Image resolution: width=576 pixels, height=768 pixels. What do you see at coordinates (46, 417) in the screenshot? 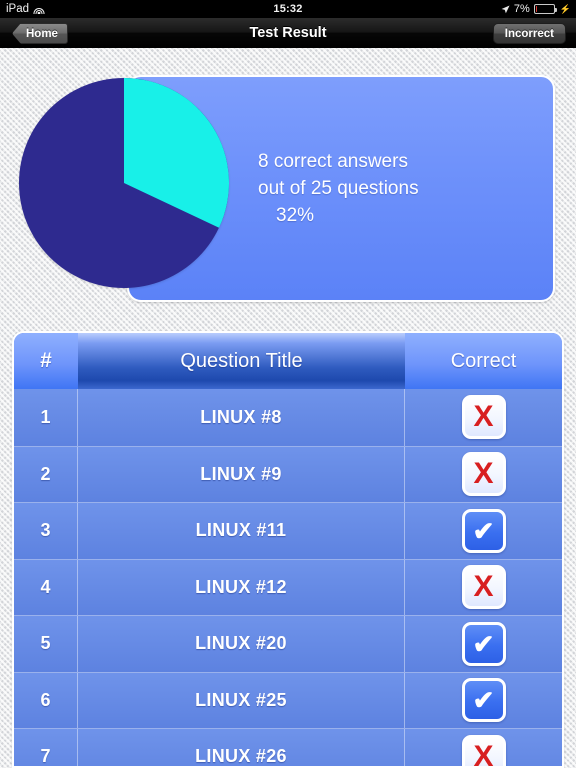
I see `row-number: 1` at bounding box center [46, 417].